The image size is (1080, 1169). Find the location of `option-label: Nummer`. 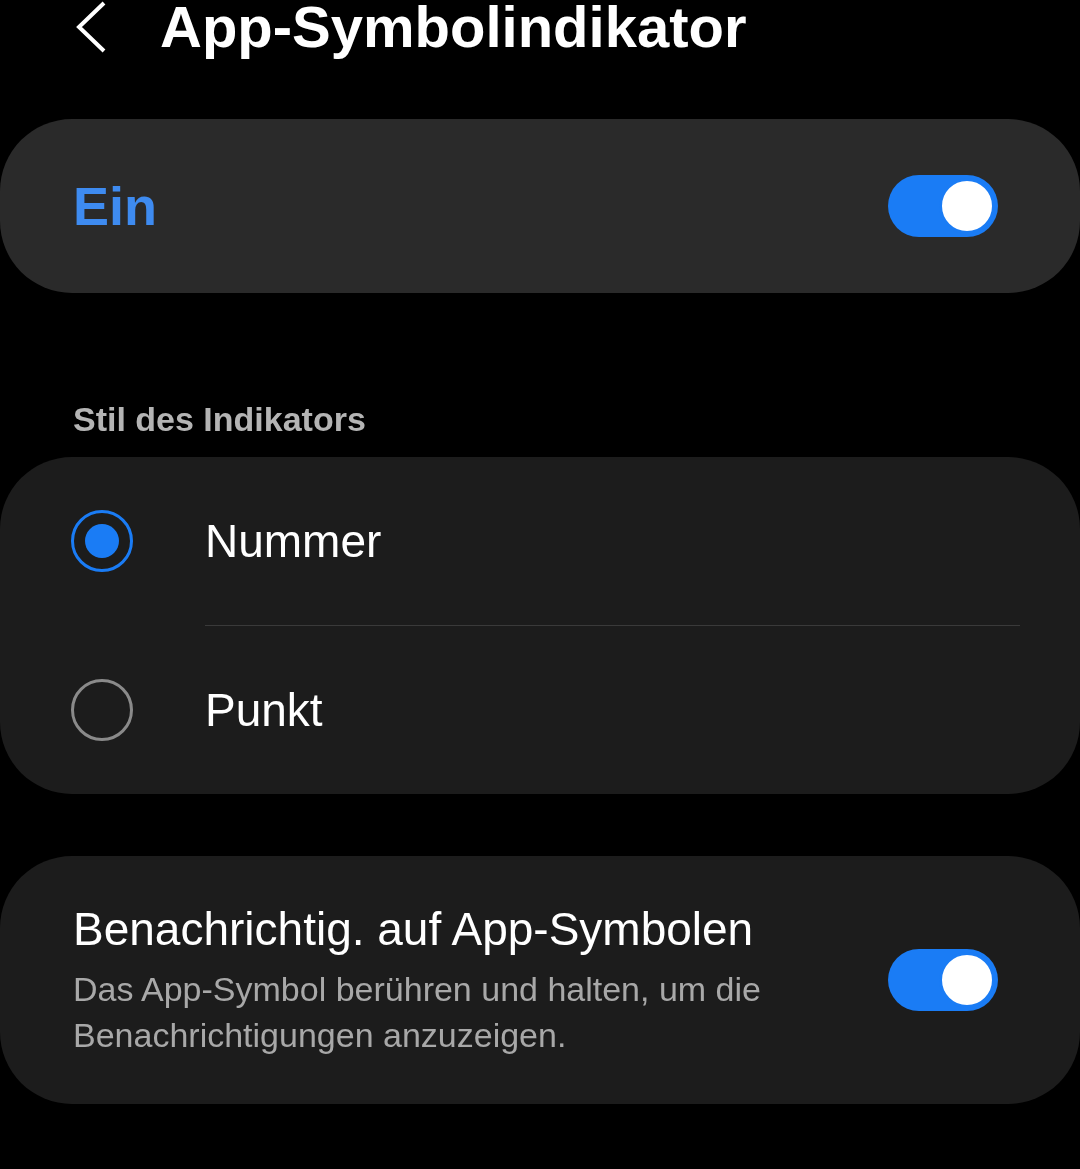

option-label: Nummer is located at coordinates (293, 540).